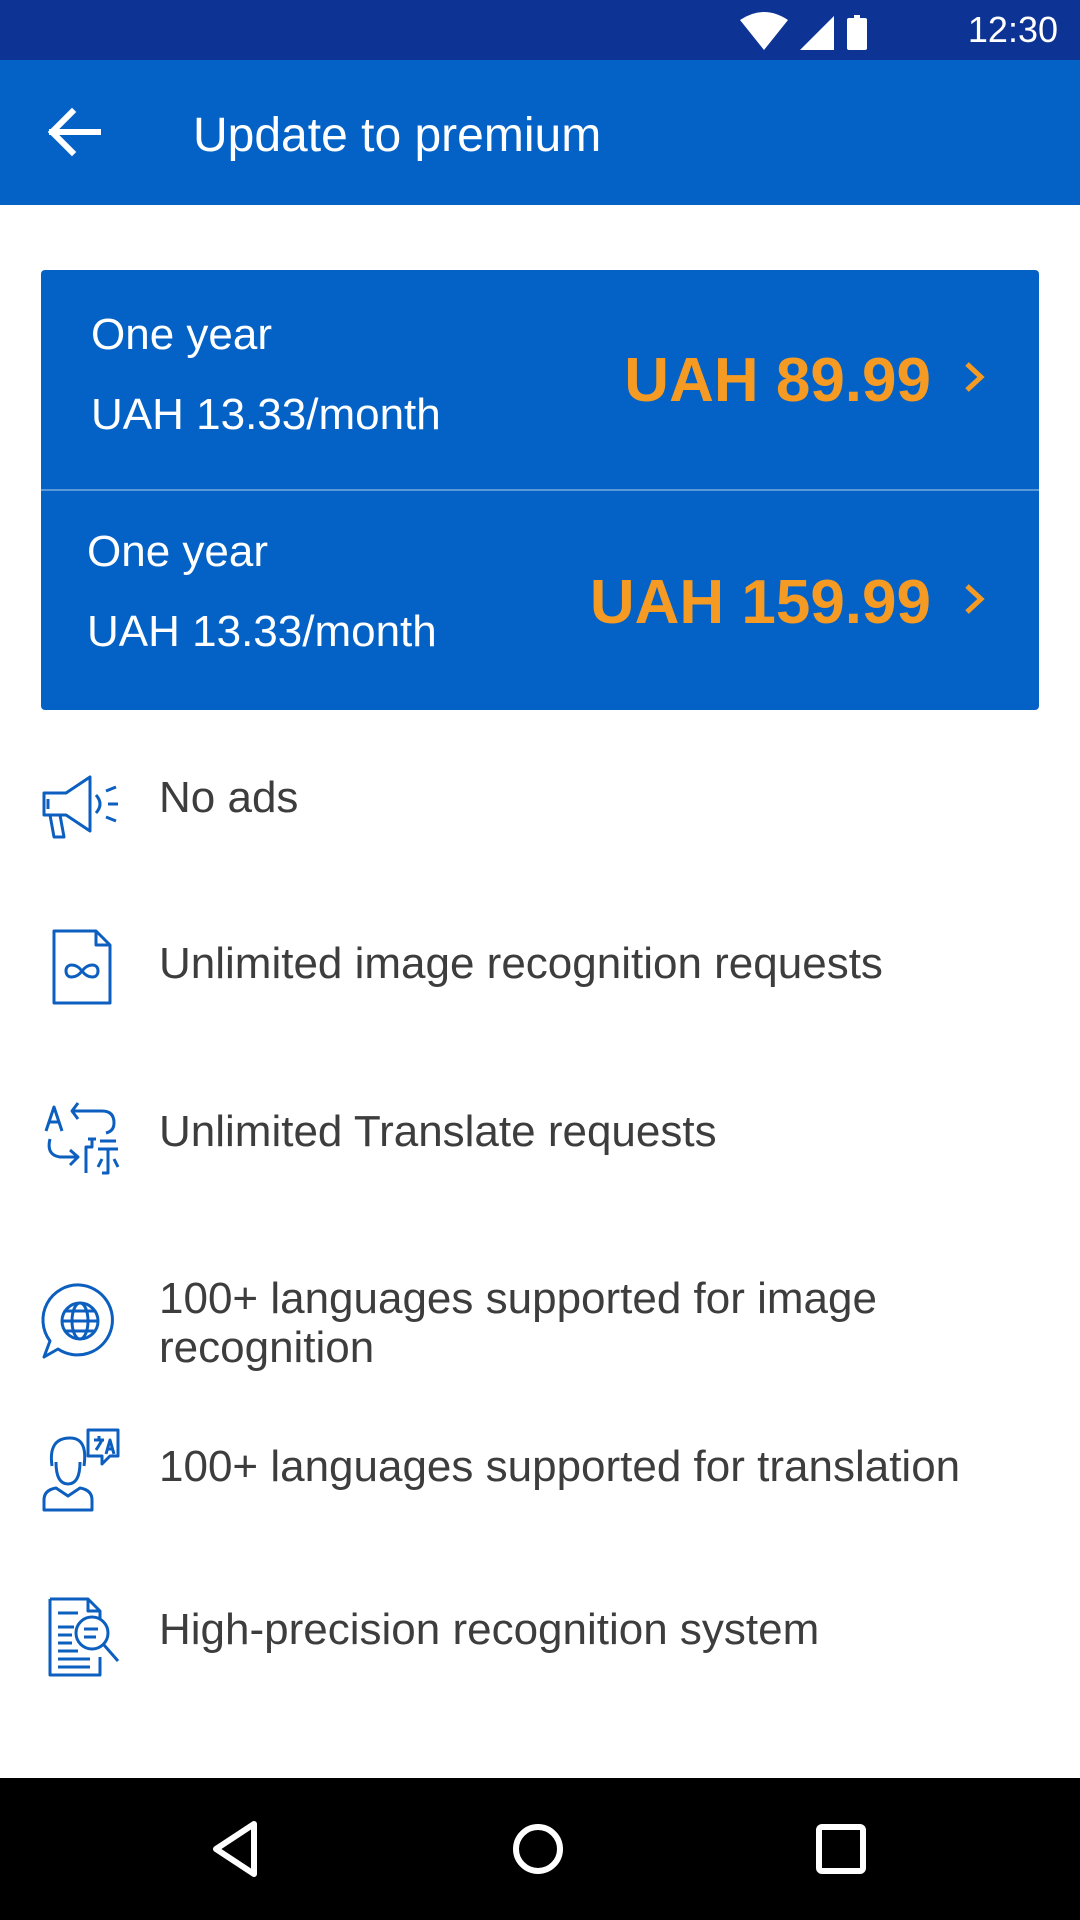 This screenshot has height=1920, width=1080. Describe the element at coordinates (235, 1849) in the screenshot. I see `back-triangle-icon` at that location.